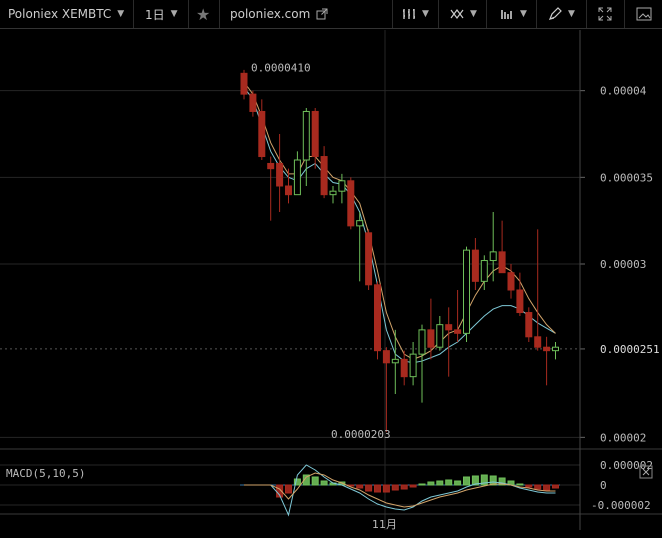 The image size is (662, 538). Describe the element at coordinates (630, 349) in the screenshot. I see `price-tick-label: 0.0000251` at that location.